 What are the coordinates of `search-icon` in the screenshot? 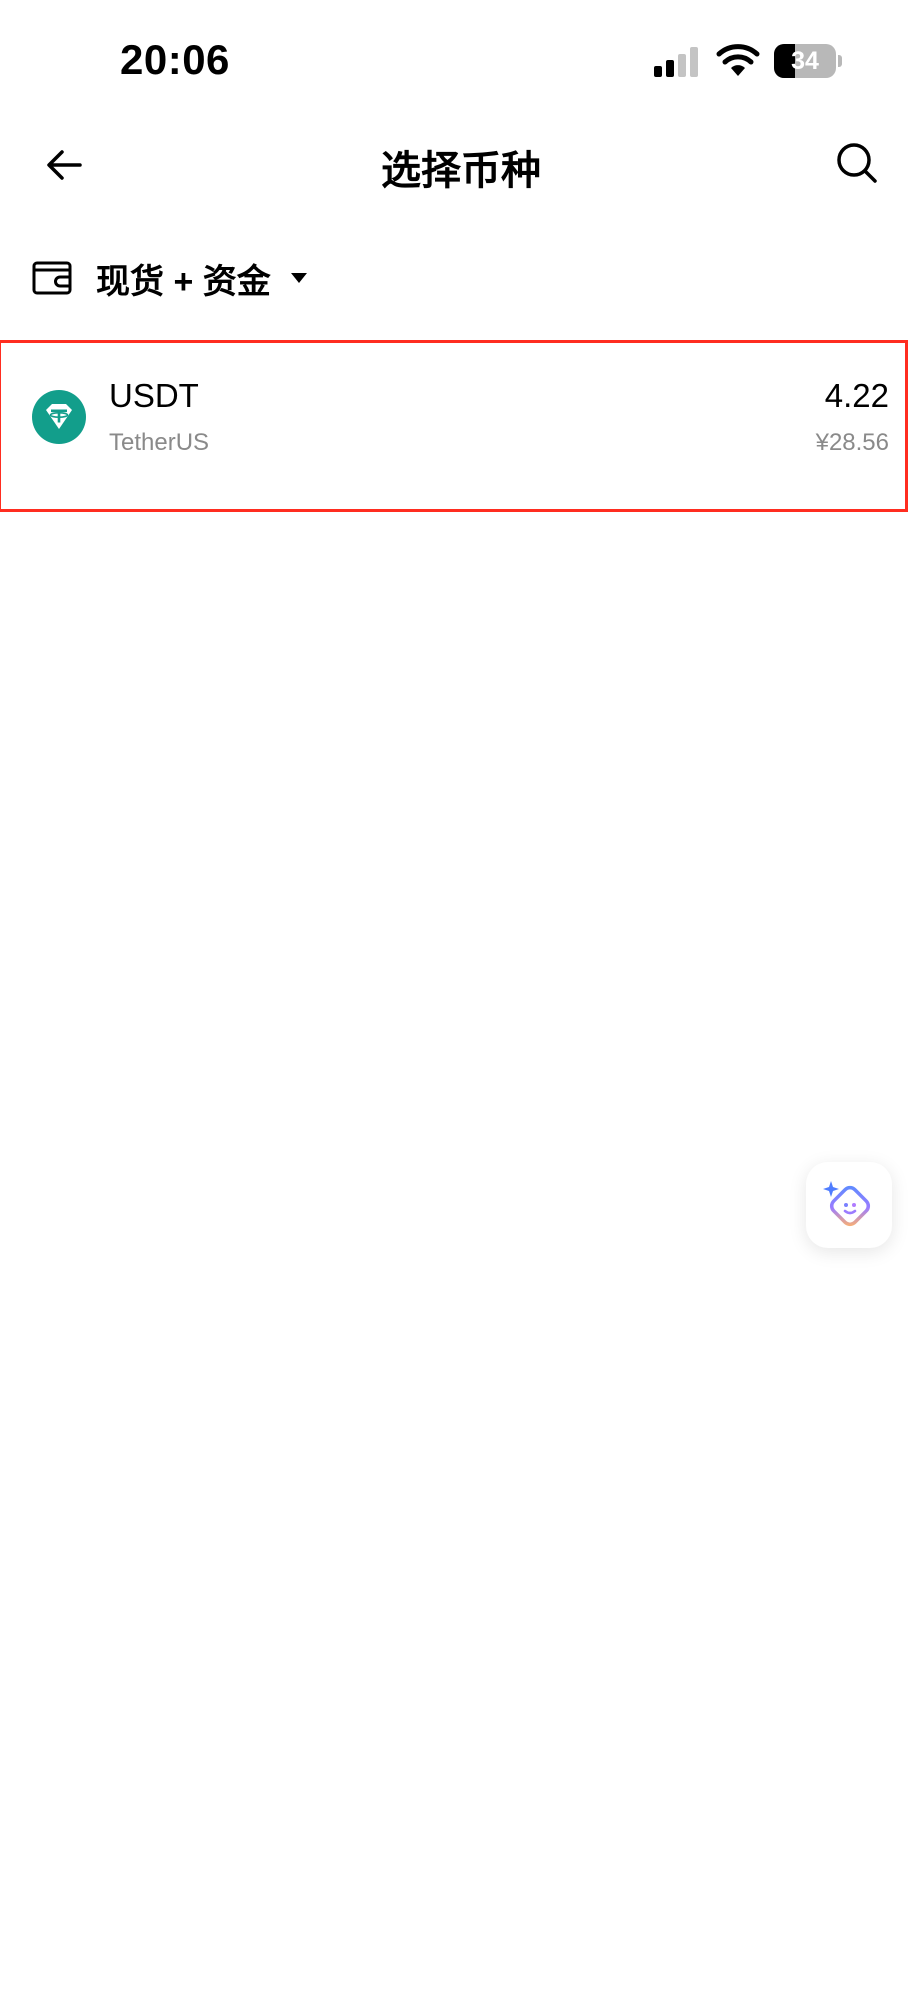 It's located at (857, 163).